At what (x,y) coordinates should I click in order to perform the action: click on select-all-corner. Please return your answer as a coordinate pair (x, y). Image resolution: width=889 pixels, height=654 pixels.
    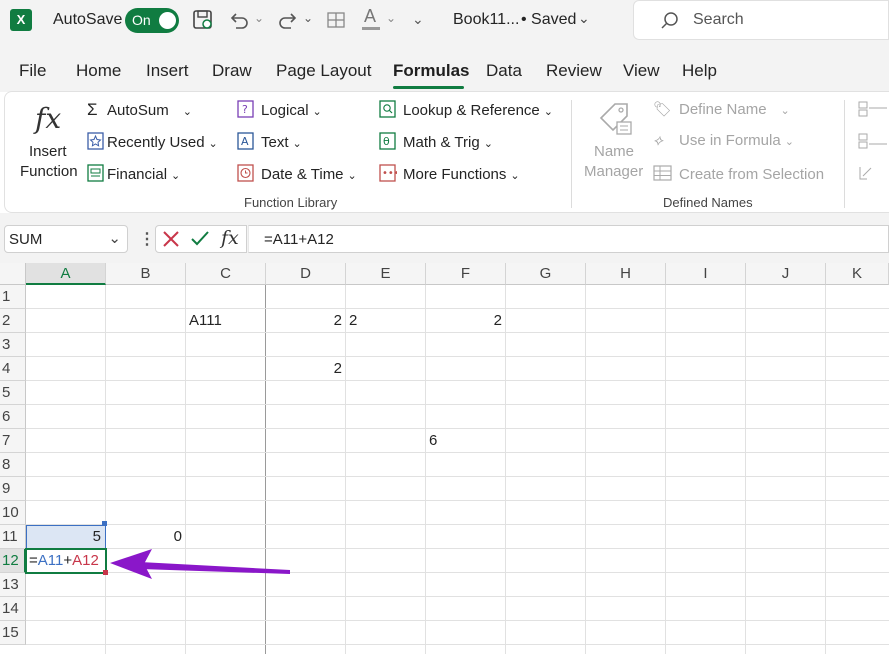
    Looking at the image, I should click on (13, 274).